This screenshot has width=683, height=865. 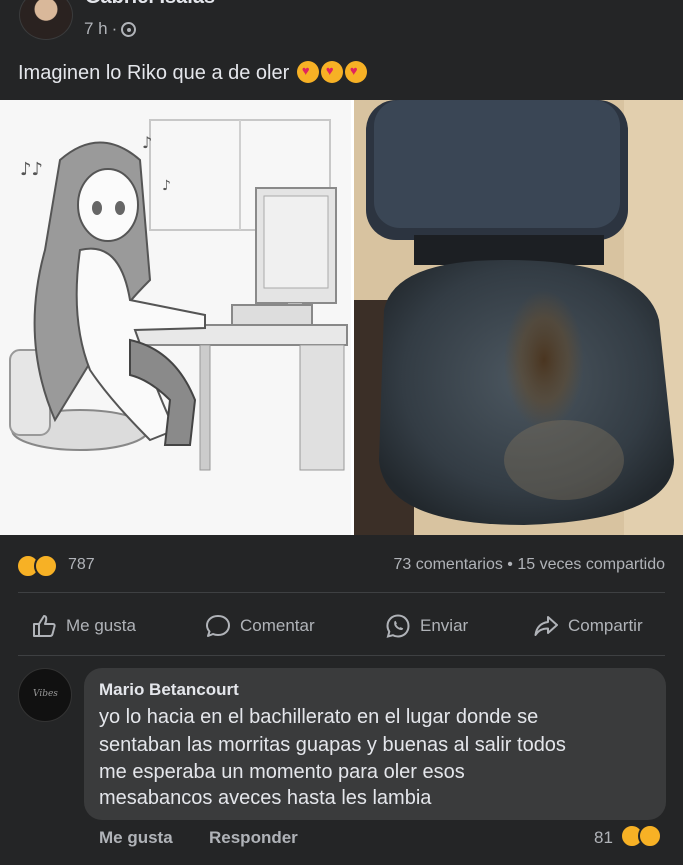 What do you see at coordinates (129, 29) in the screenshot?
I see `globe-icon` at bounding box center [129, 29].